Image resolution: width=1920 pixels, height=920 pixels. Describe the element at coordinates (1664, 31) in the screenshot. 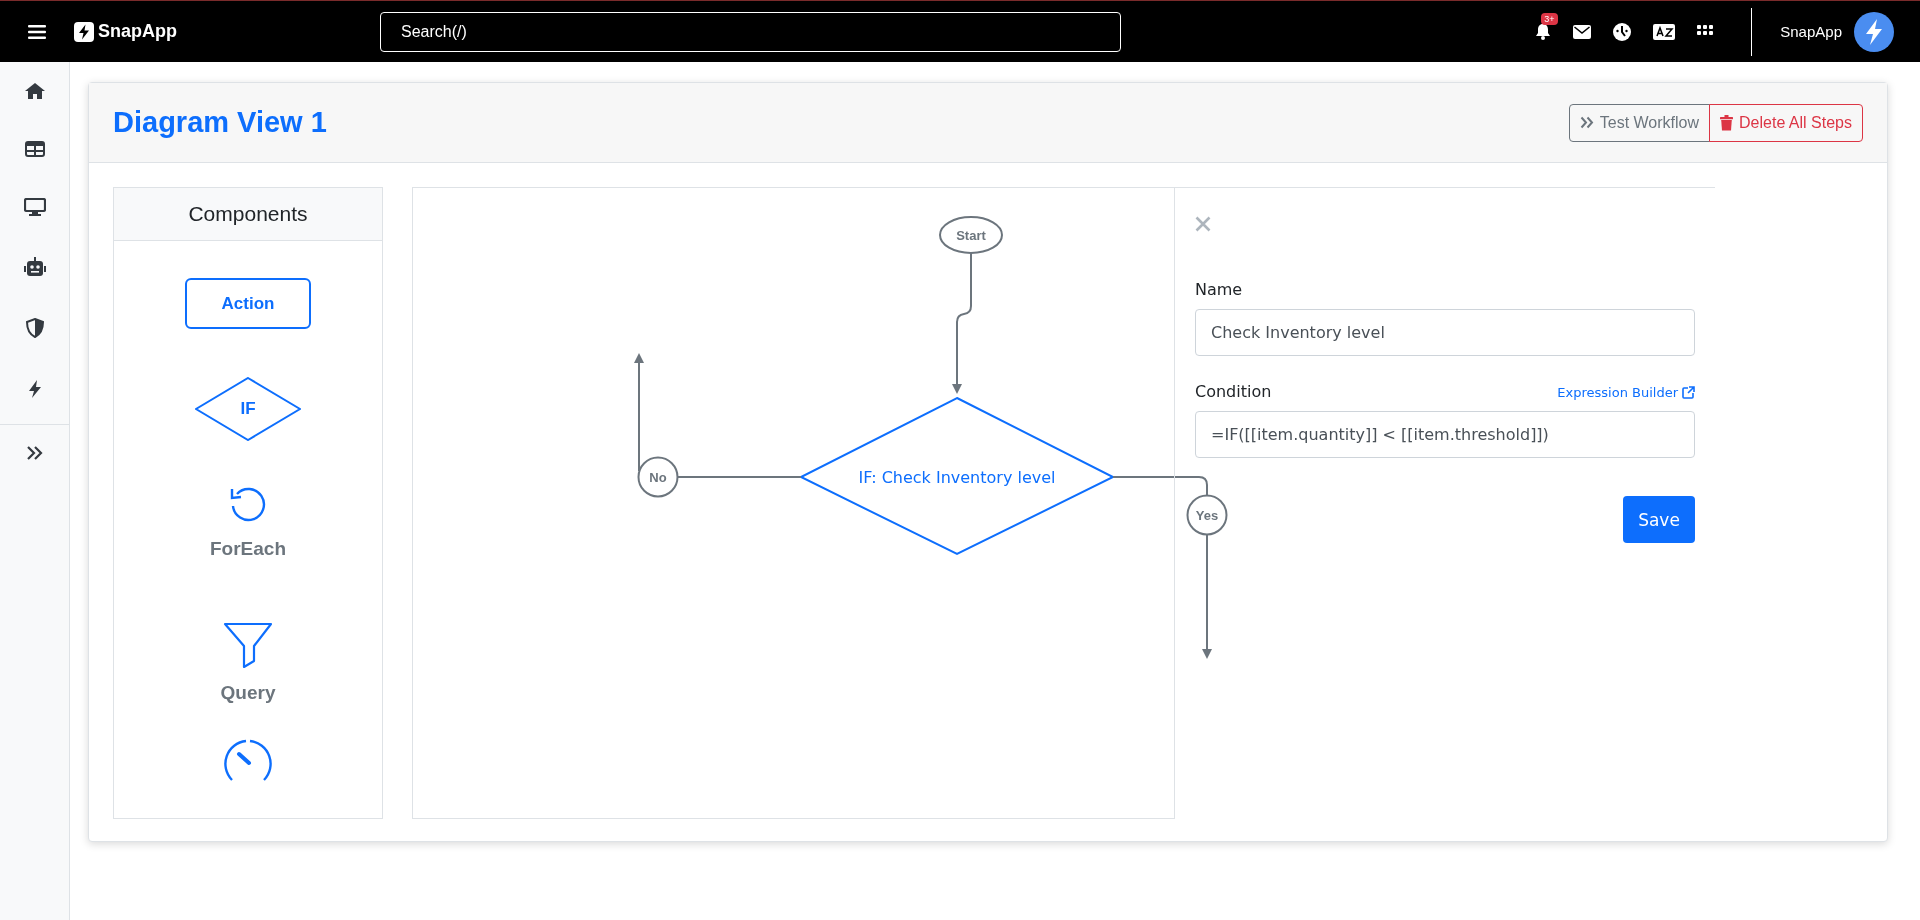

I see `translate-icon` at that location.